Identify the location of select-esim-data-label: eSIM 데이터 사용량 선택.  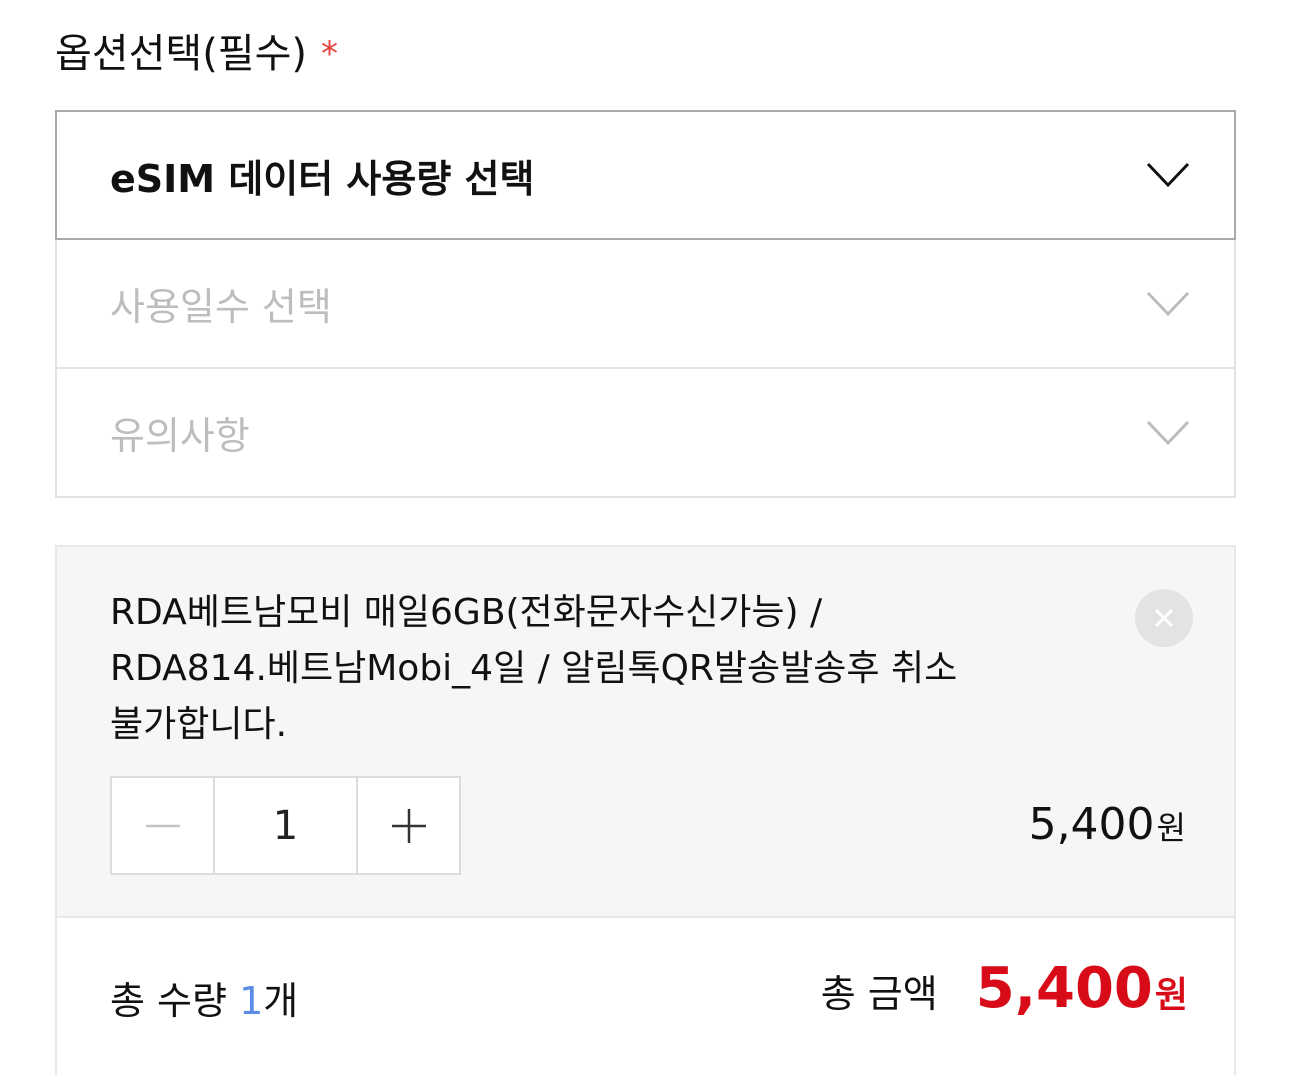
(322, 178).